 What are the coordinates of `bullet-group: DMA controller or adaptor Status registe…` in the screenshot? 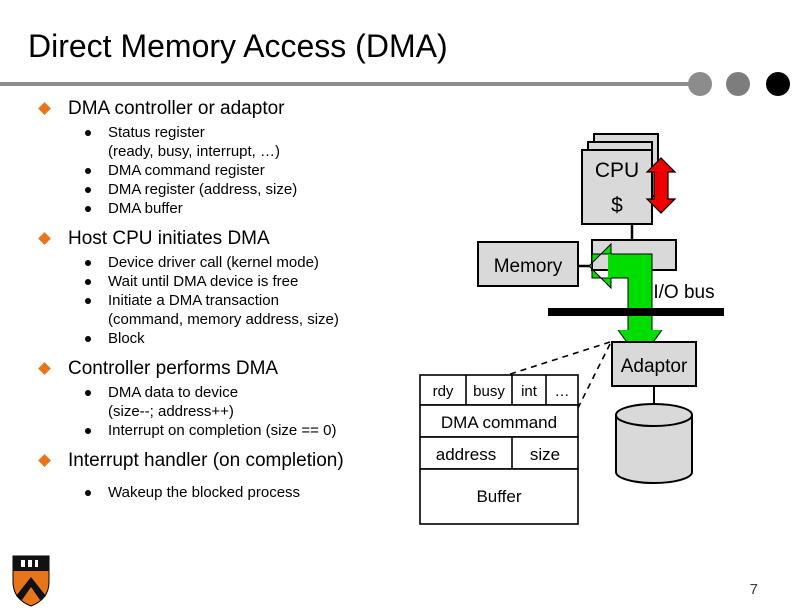 It's located at (210, 157).